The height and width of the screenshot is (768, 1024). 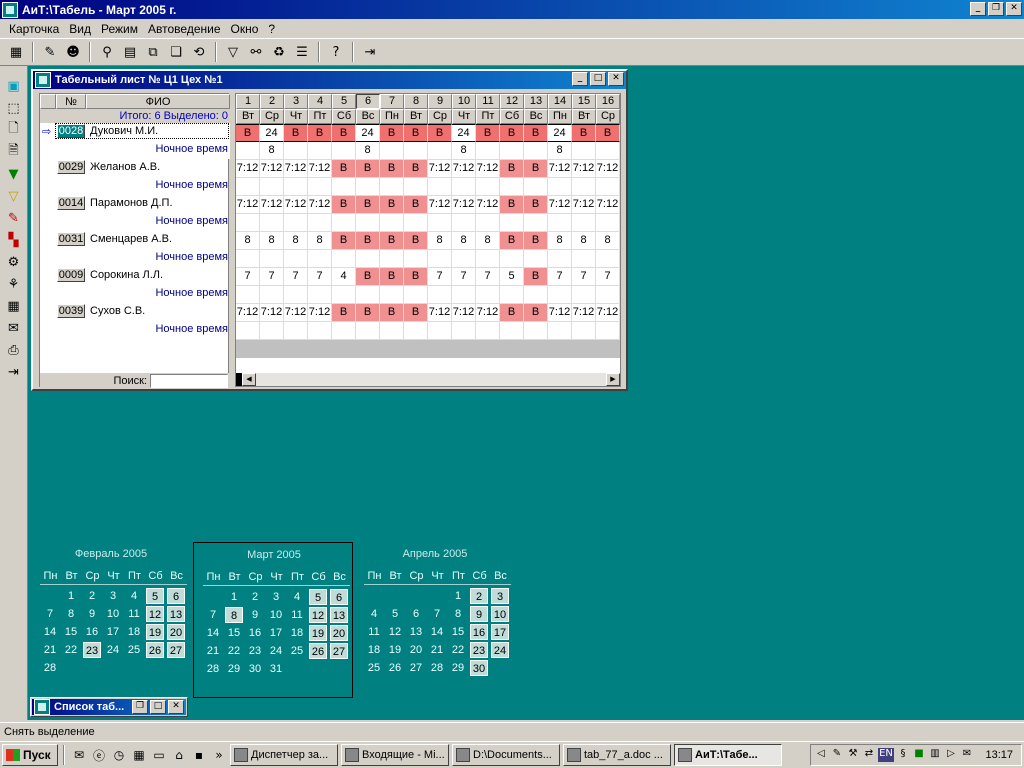 I want to click on calendar-day: 15, so click(x=458, y=632).